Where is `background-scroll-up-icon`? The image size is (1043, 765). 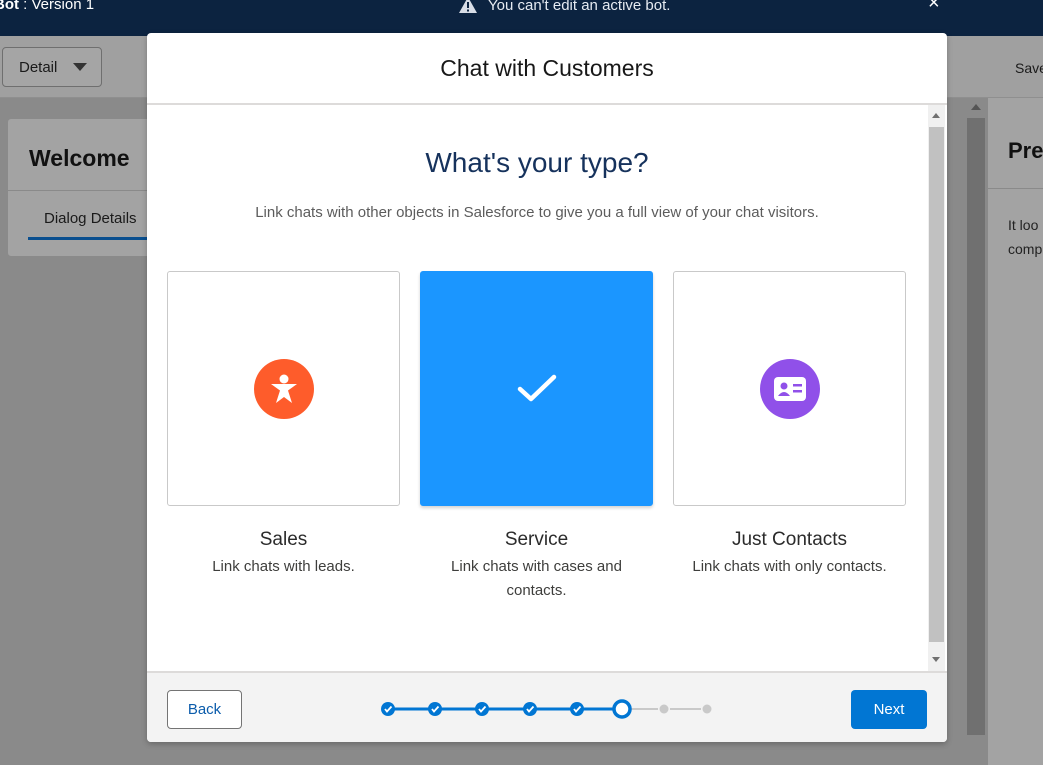 background-scroll-up-icon is located at coordinates (976, 107).